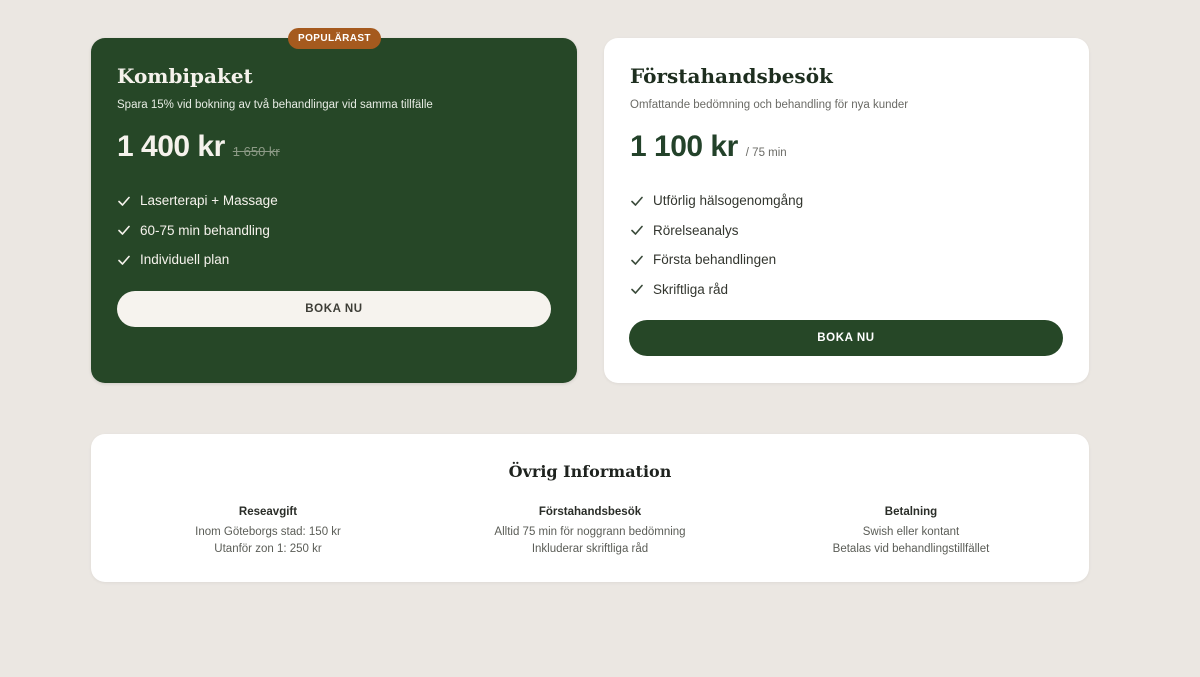 The width and height of the screenshot is (1200, 677). Describe the element at coordinates (334, 309) in the screenshot. I see `book-now-button-kombipaket: BOKA NU` at that location.